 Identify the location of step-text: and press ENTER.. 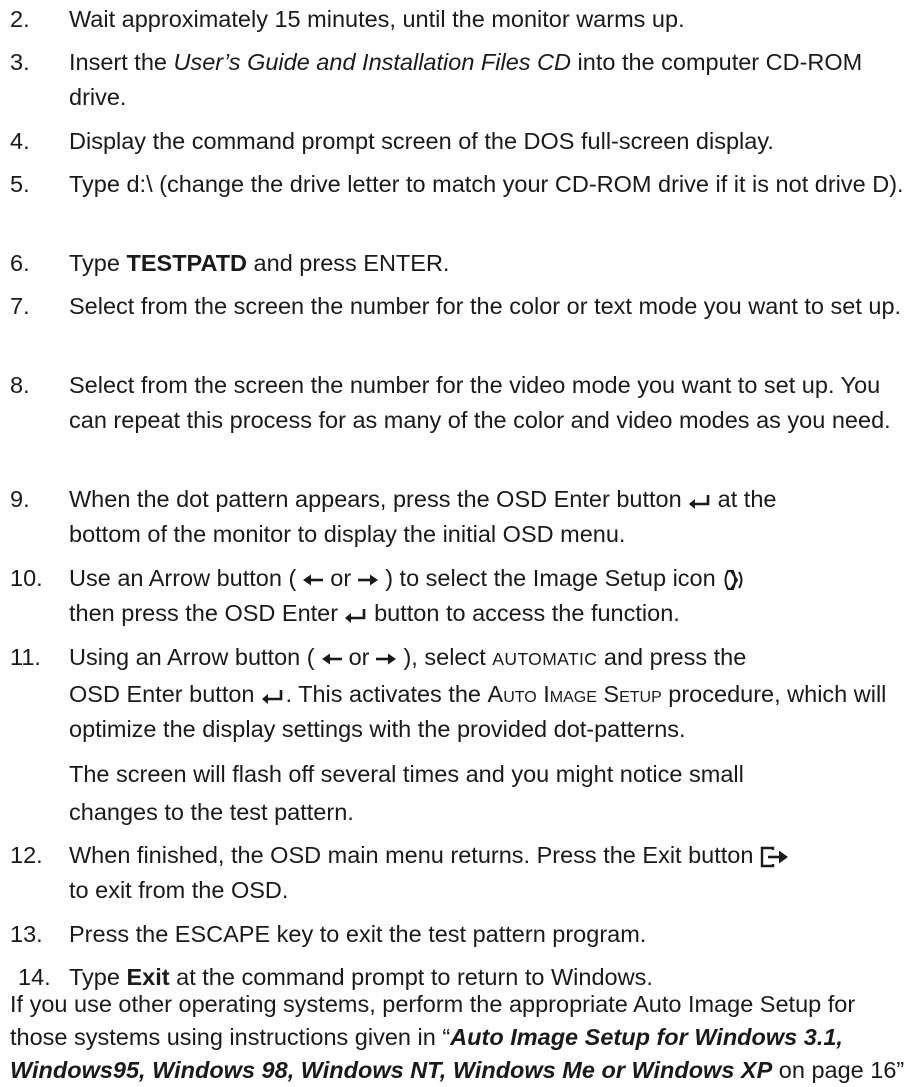
(348, 263).